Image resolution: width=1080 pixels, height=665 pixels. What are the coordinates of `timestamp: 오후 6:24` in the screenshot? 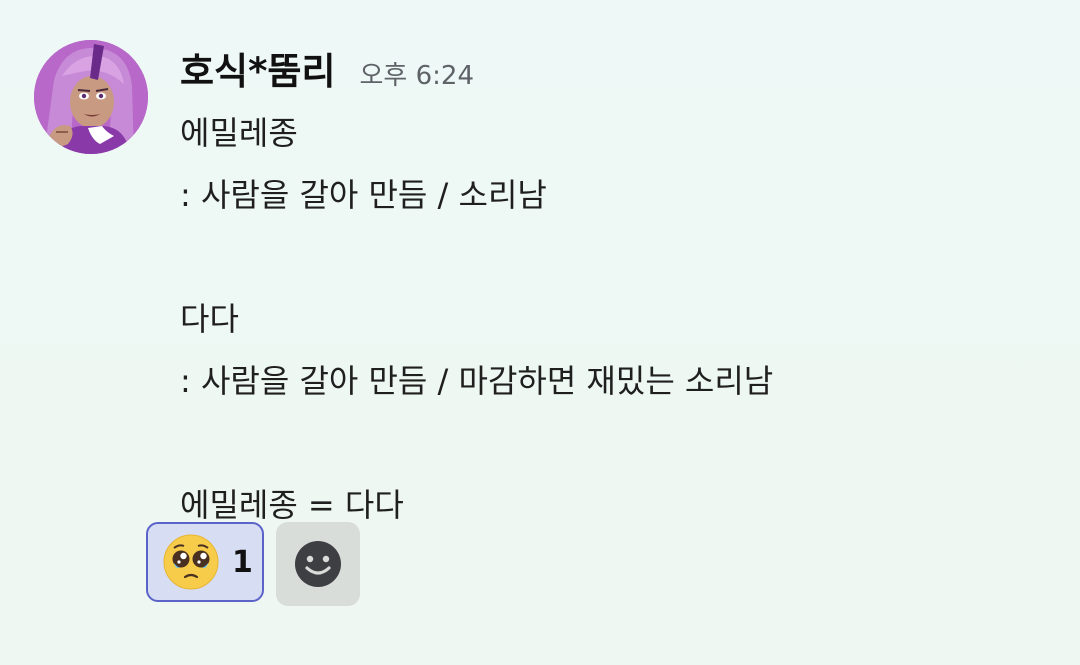 It's located at (417, 76).